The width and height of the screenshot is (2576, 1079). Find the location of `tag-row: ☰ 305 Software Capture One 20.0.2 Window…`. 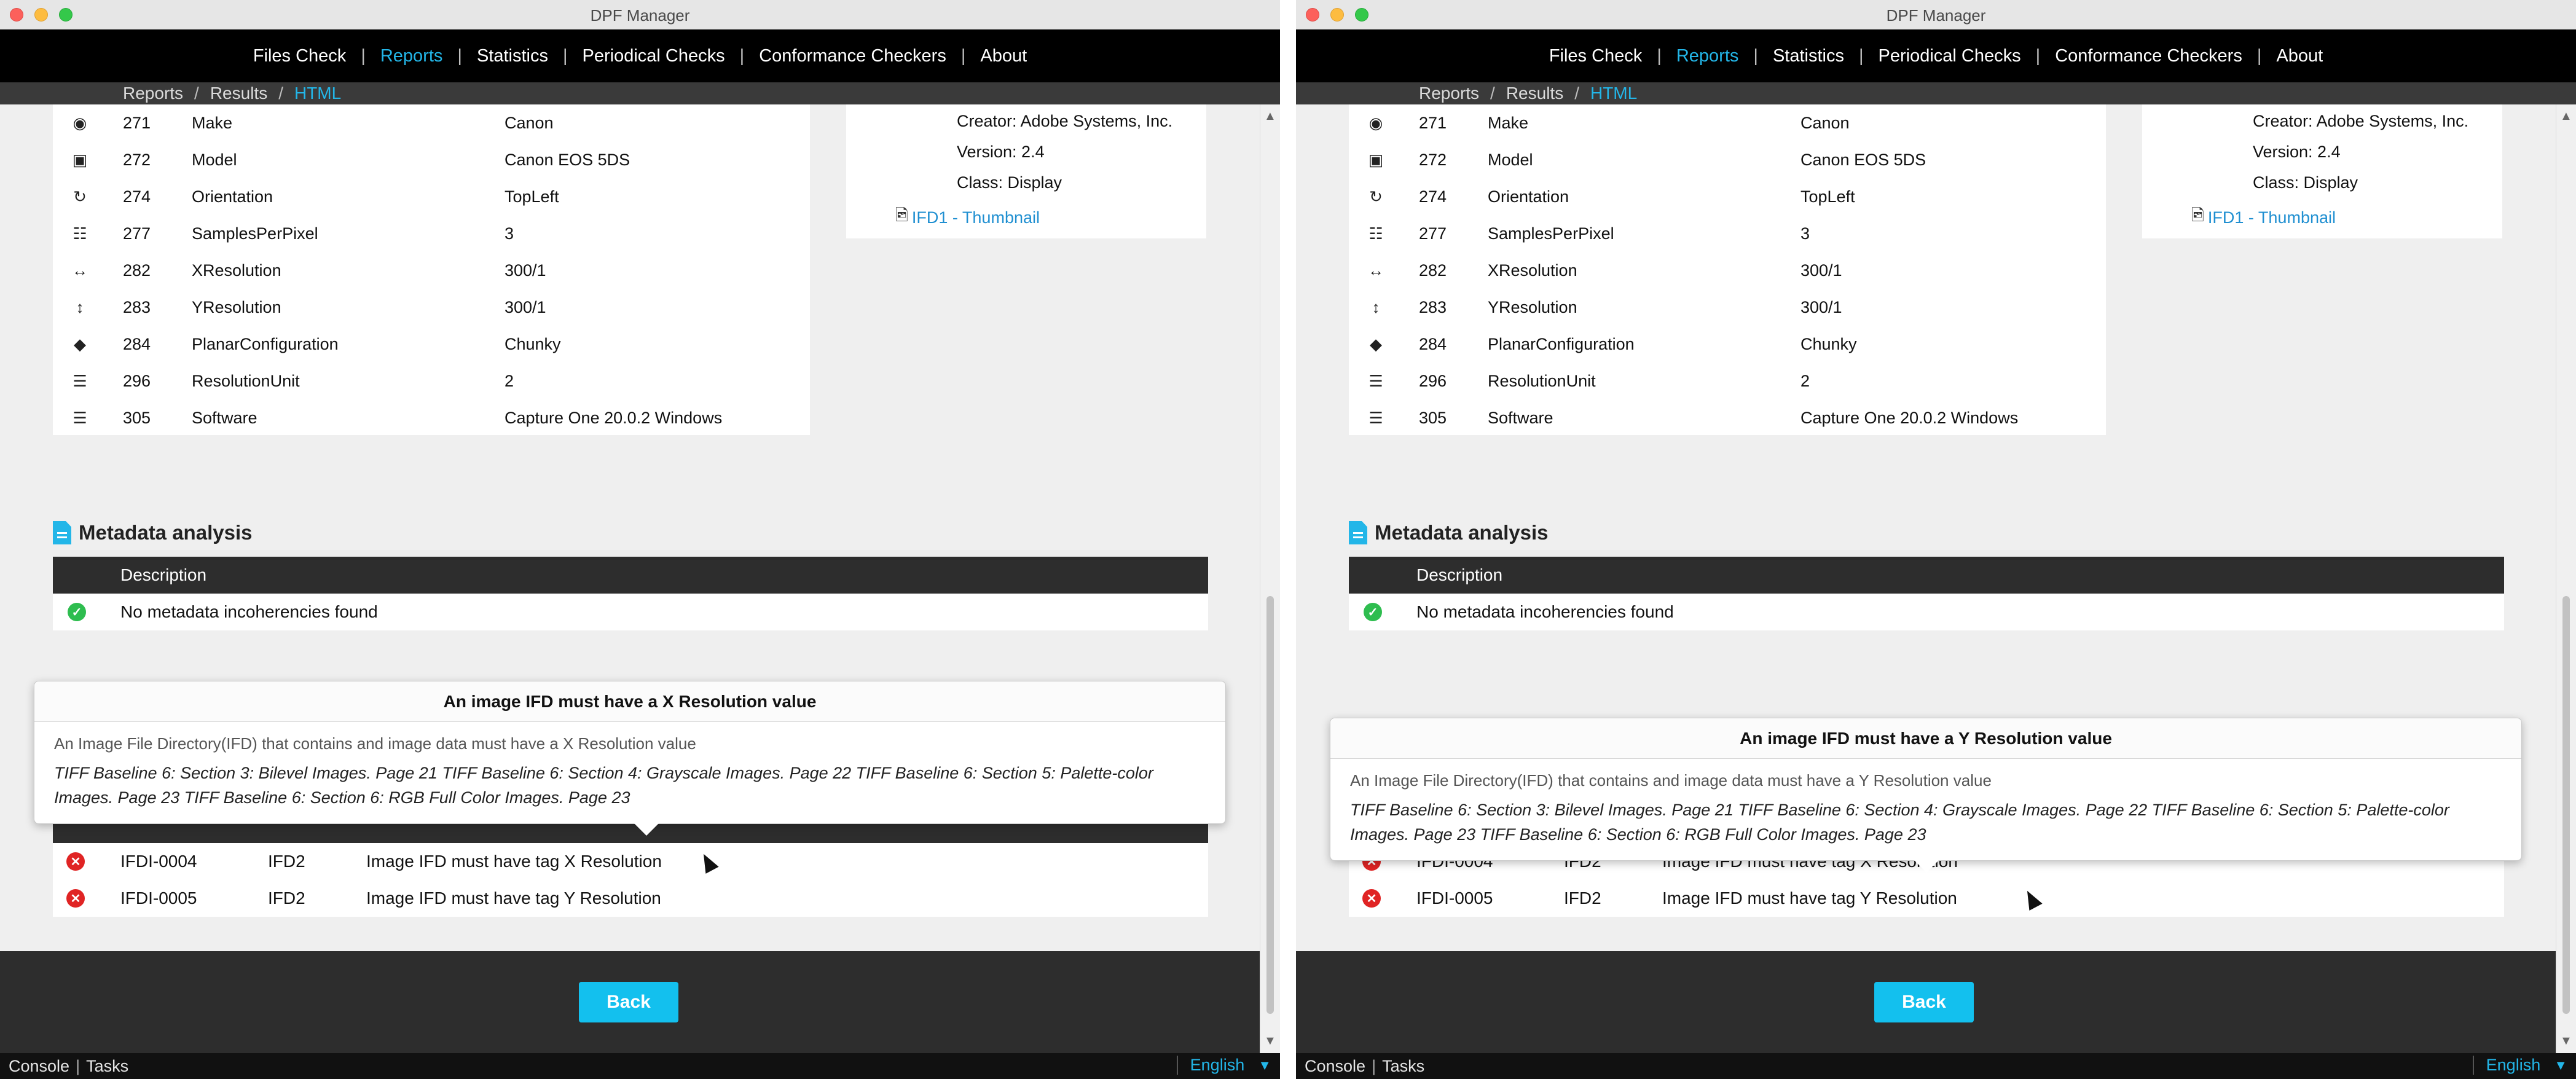

tag-row: ☰ 305 Software Capture One 20.0.2 Window… is located at coordinates (431, 417).